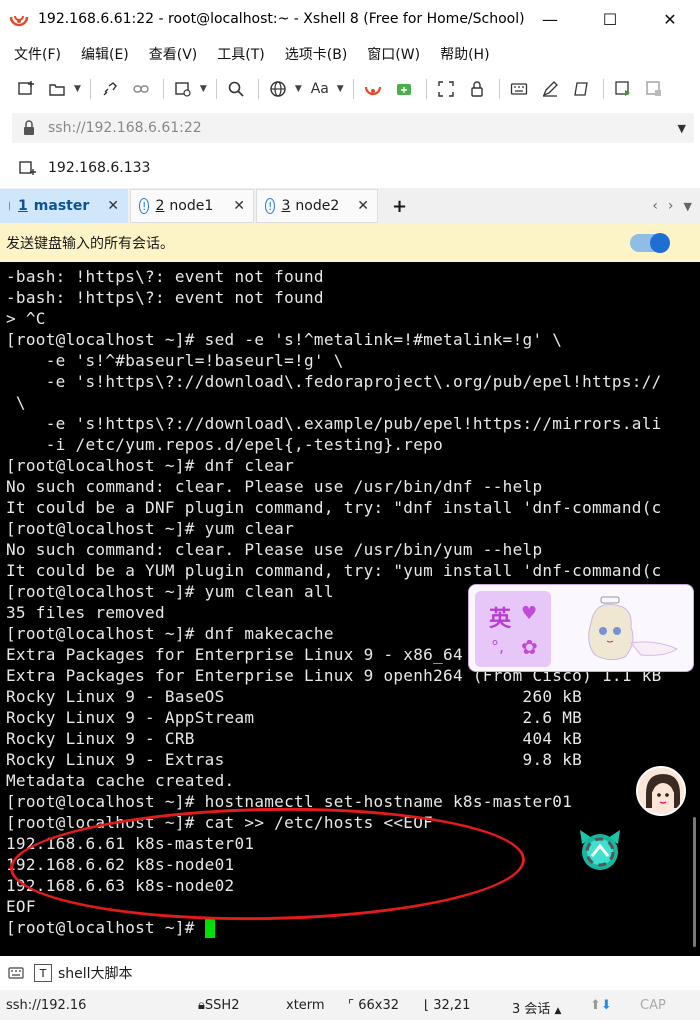 Image resolution: width=700 pixels, height=1020 pixels. What do you see at coordinates (110, 928) in the screenshot?
I see `terminal-prompt-line: [root@localhost ~]#` at bounding box center [110, 928].